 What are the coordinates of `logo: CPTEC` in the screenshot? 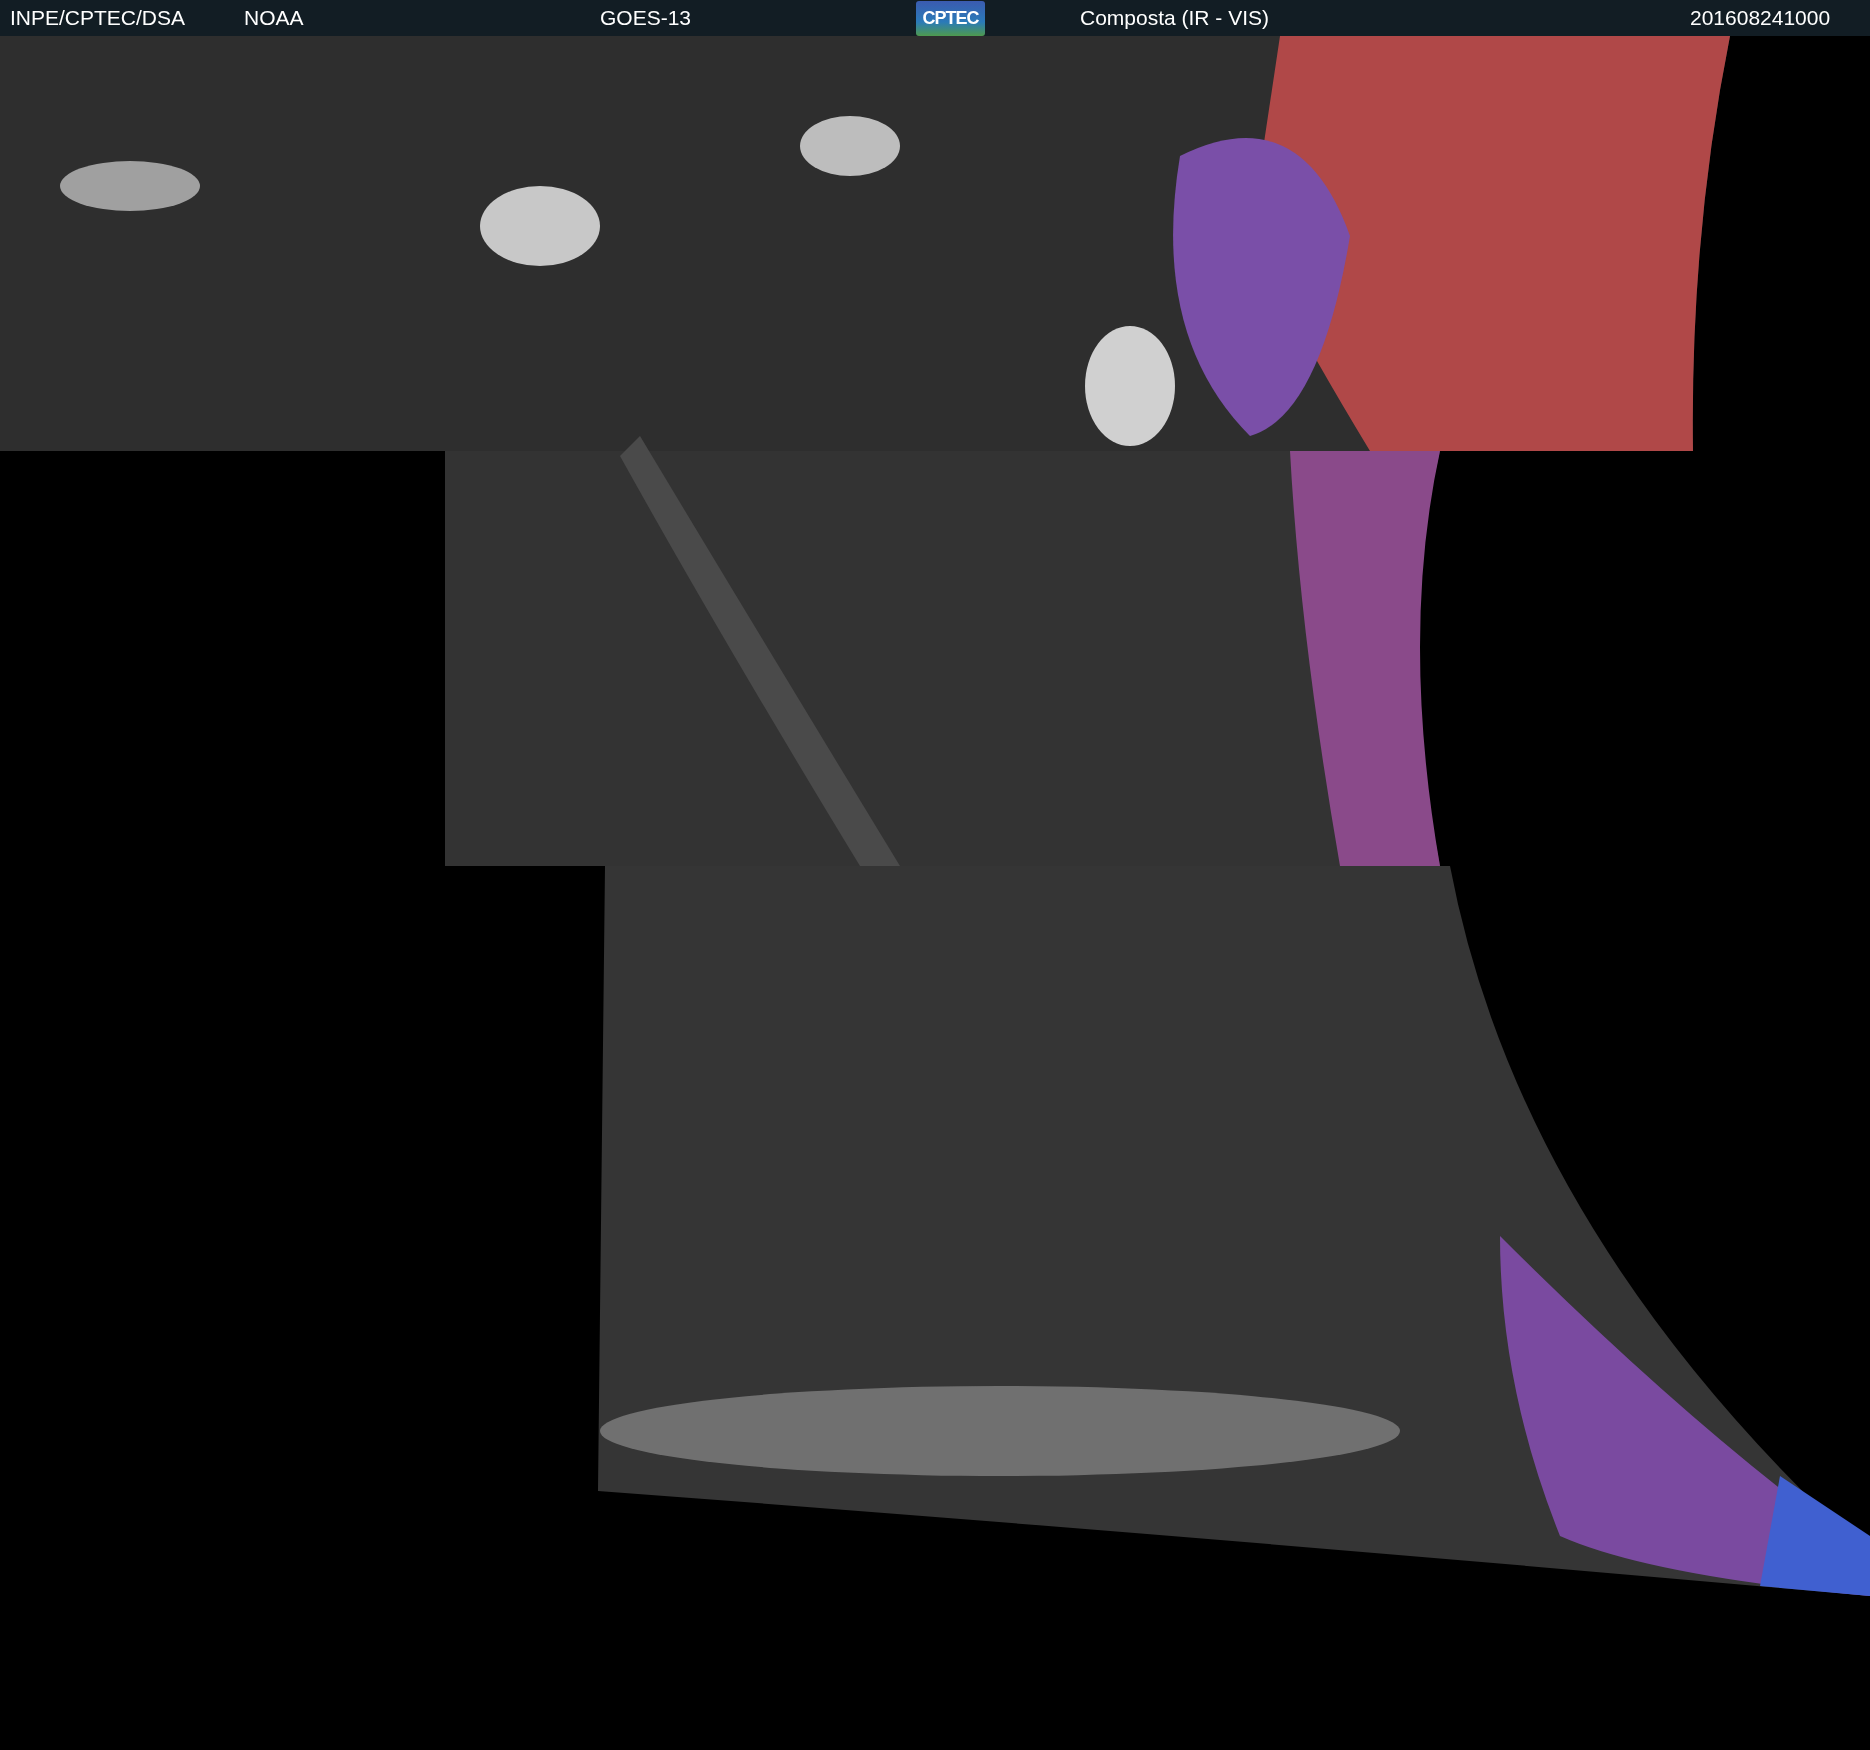 It's located at (950, 18).